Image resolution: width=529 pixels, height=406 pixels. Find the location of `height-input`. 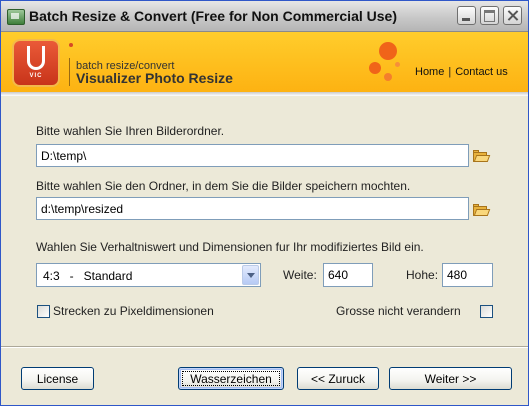

height-input is located at coordinates (467, 275).